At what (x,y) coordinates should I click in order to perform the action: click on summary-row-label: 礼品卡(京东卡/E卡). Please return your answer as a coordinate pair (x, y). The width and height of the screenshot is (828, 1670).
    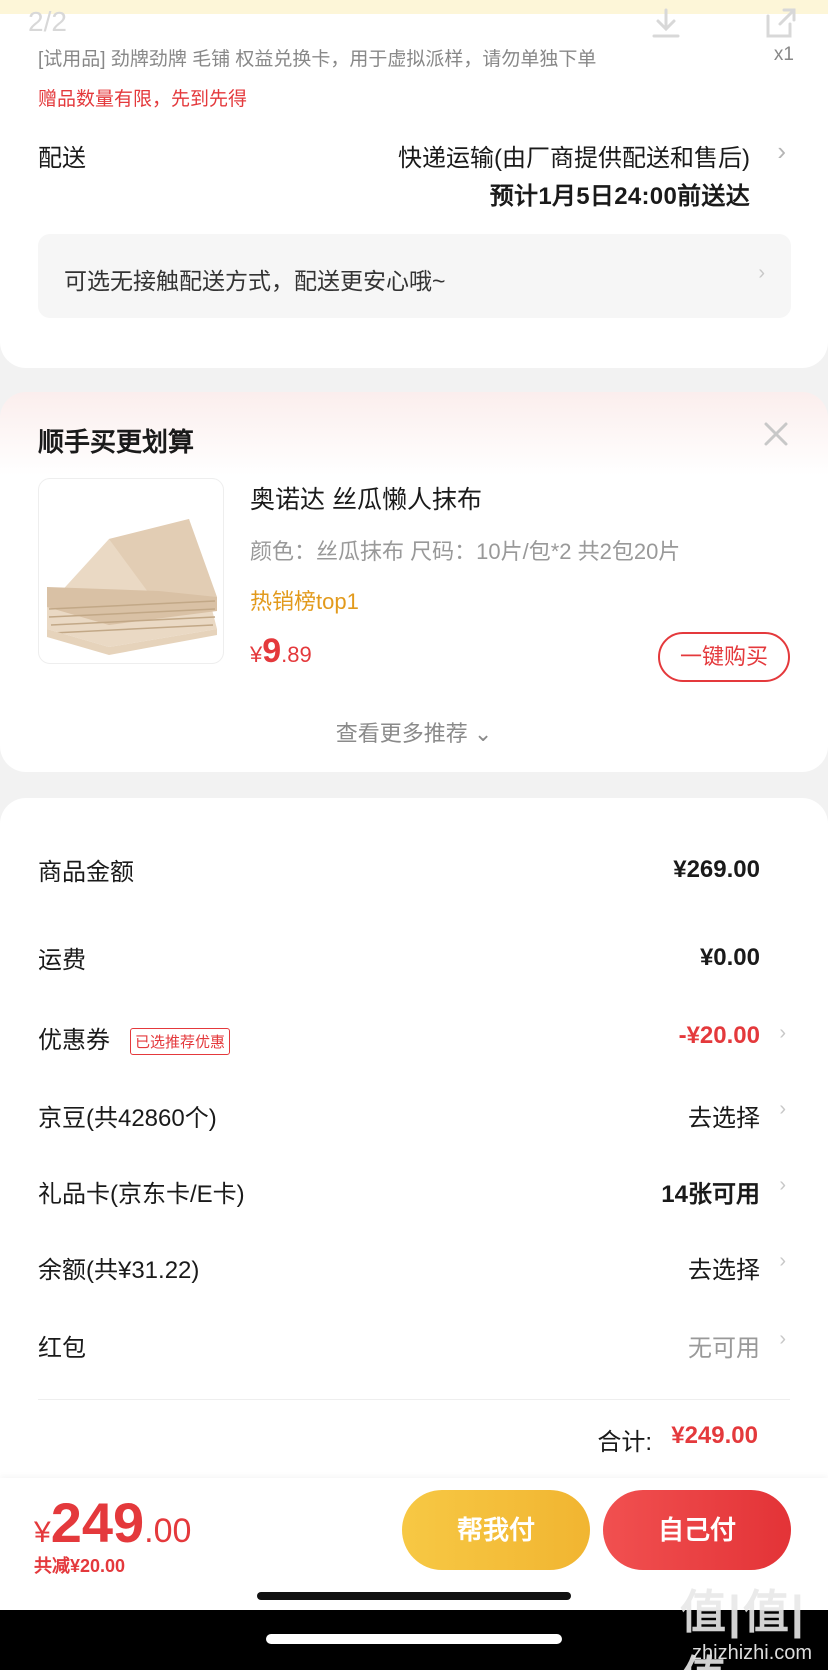
    Looking at the image, I should click on (141, 1194).